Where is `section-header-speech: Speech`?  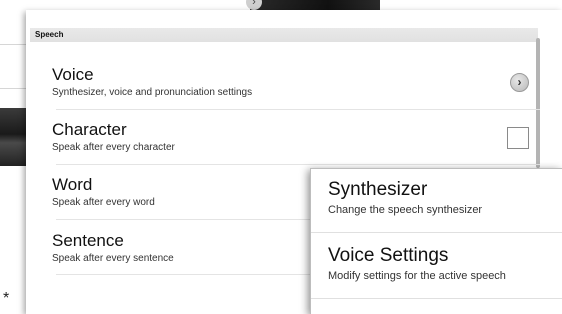
section-header-speech: Speech is located at coordinates (284, 35).